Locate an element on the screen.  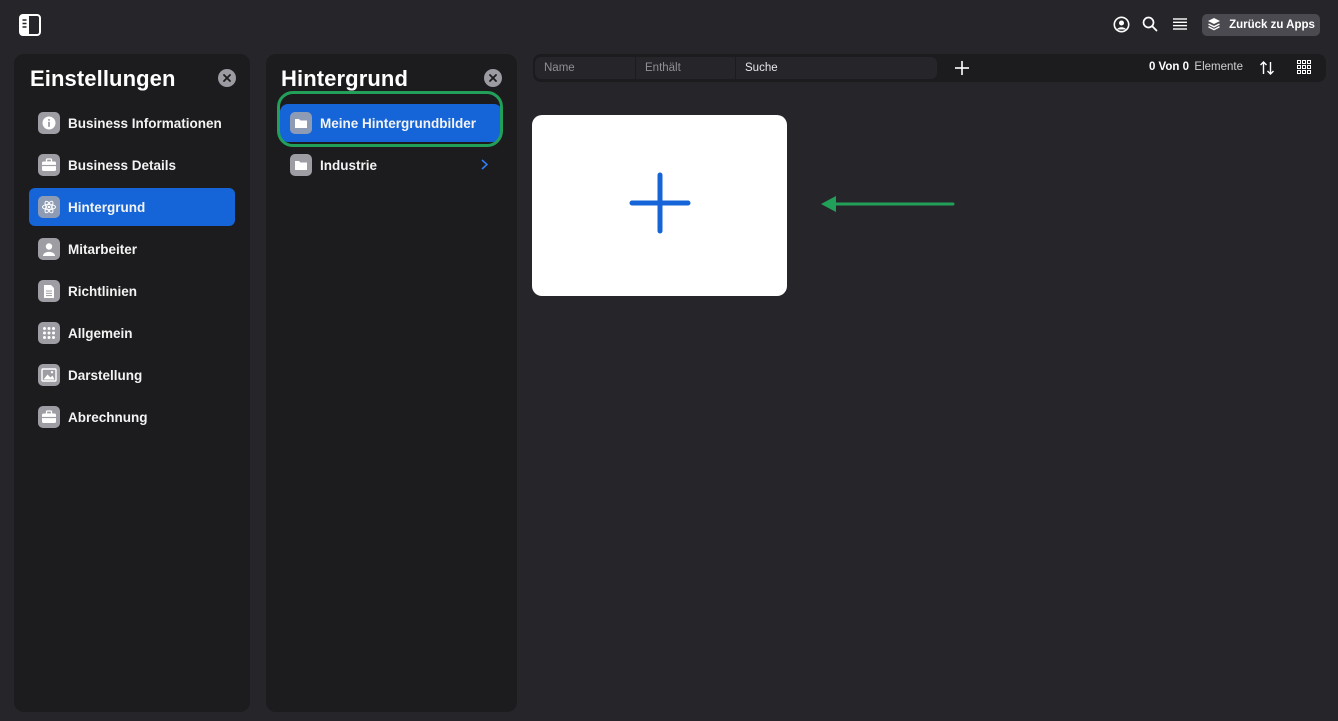
sidebar-item-label: Hintergrund is located at coordinates (107, 207).